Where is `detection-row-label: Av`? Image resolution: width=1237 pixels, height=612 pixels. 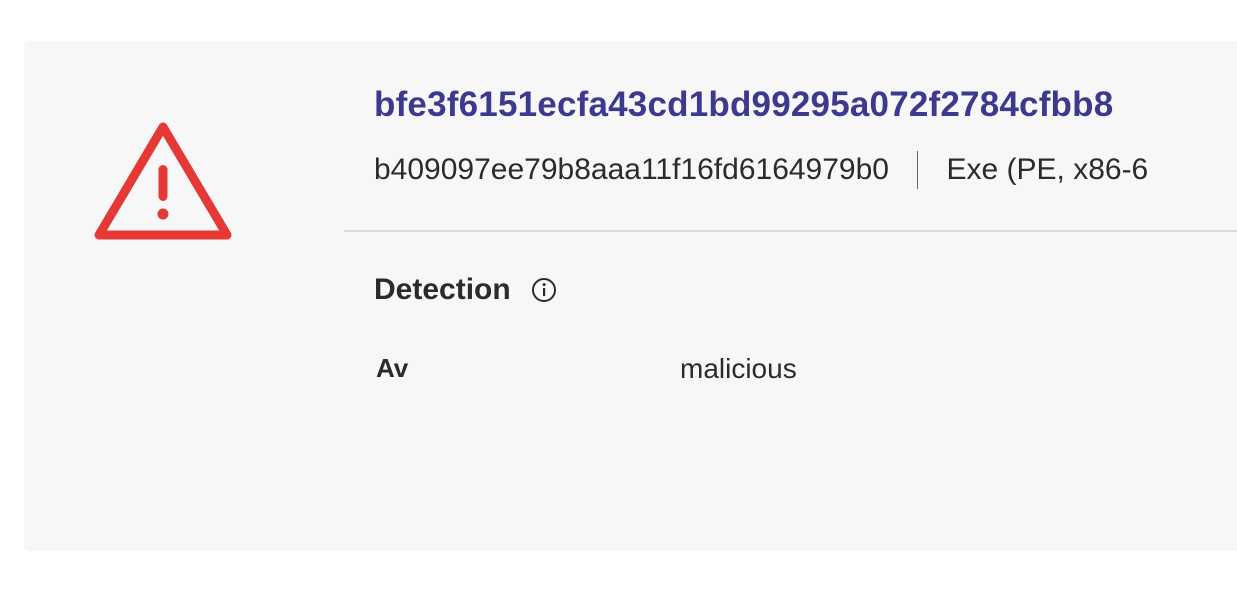 detection-row-label: Av is located at coordinates (392, 368).